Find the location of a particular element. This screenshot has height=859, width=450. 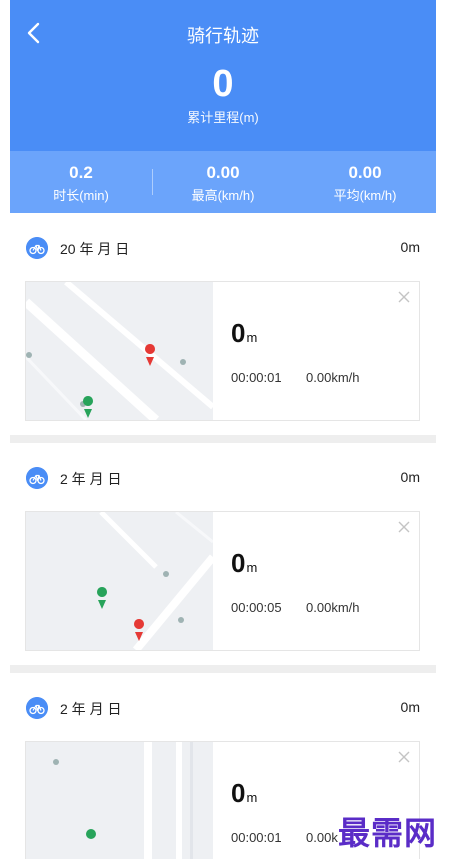

stat-avg-speed: 0.00 平均(km/h) is located at coordinates (365, 182).